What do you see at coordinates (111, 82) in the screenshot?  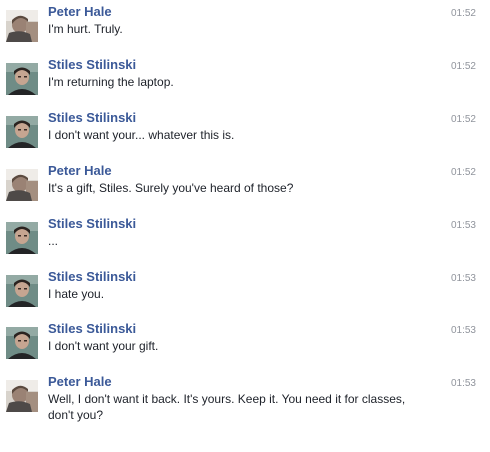 I see `message-text: I'm returning the laptop.` at bounding box center [111, 82].